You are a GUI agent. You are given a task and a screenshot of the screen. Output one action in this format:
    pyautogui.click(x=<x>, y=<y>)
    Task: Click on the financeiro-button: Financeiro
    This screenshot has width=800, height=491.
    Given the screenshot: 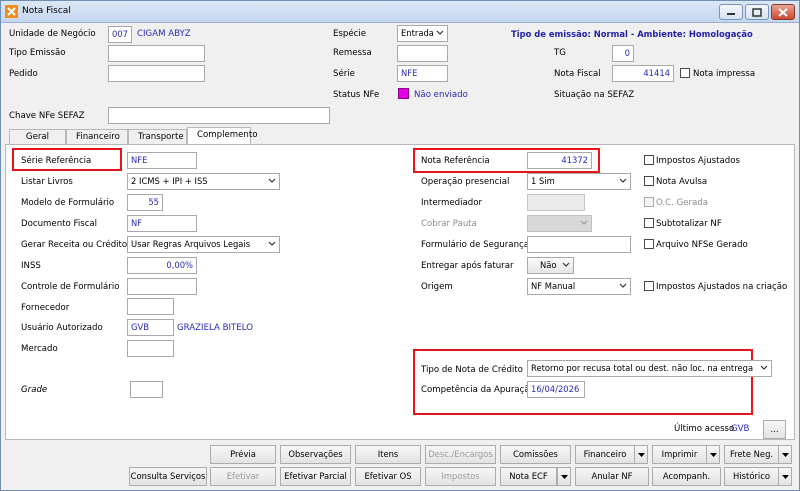 What is the action you would take?
    pyautogui.click(x=605, y=454)
    